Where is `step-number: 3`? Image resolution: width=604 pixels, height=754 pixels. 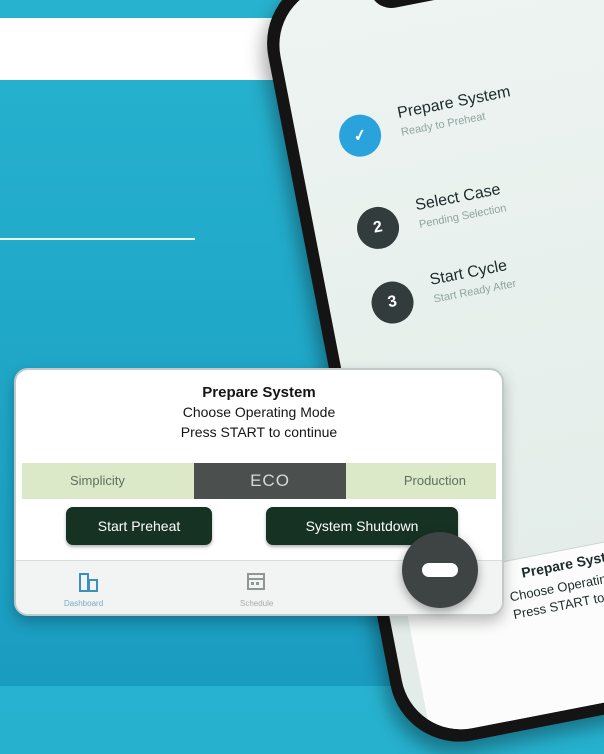 step-number: 3 is located at coordinates (392, 302).